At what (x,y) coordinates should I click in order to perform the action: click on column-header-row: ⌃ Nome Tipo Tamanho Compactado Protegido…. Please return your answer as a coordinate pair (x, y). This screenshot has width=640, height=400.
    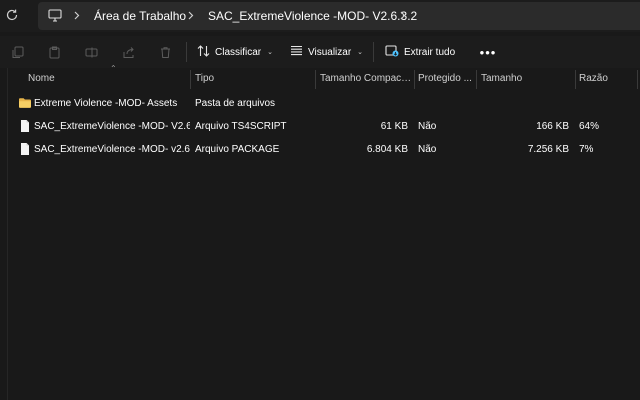
    Looking at the image, I should click on (324, 77).